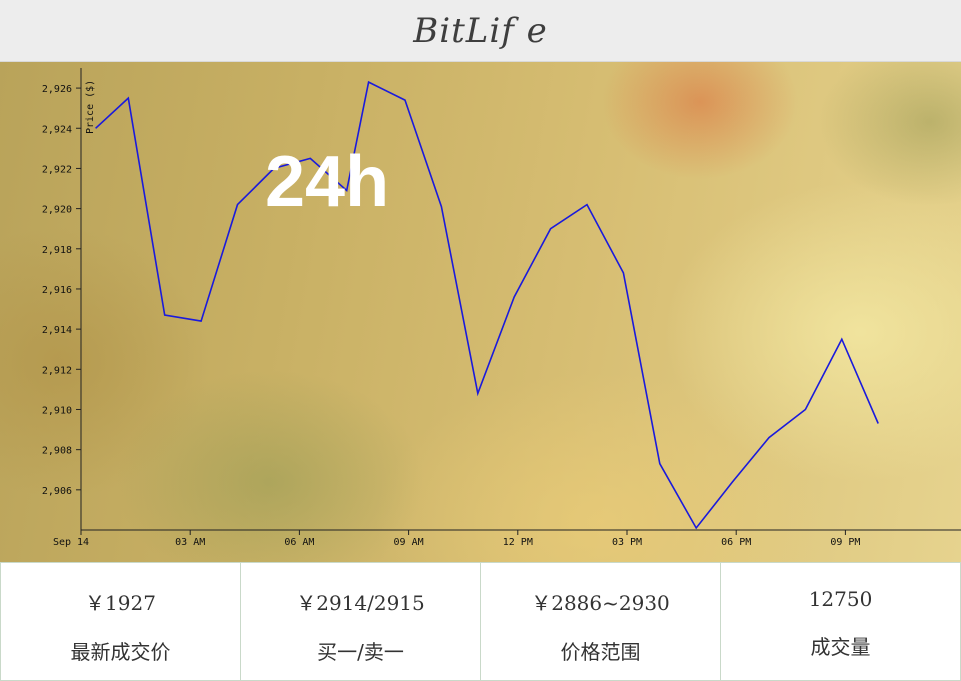 The width and height of the screenshot is (961, 681). I want to click on stat-bid-ask: ￥2914/2915 买一/卖一, so click(361, 621).